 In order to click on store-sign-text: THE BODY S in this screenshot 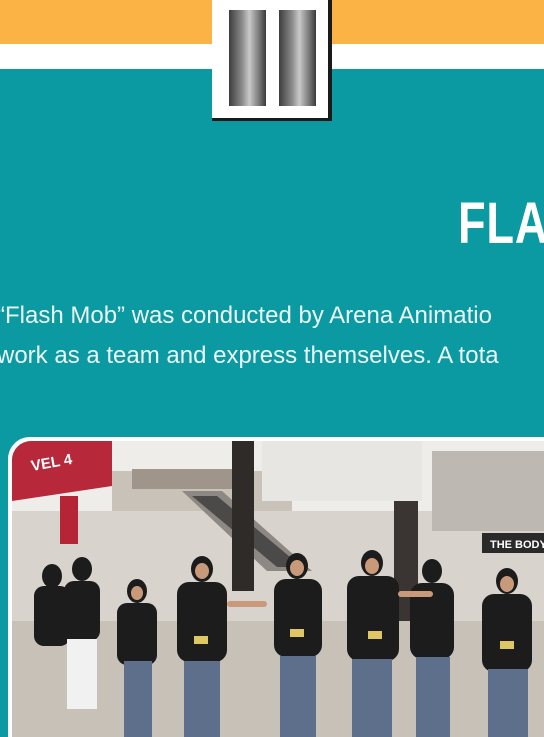, I will do `click(517, 545)`.